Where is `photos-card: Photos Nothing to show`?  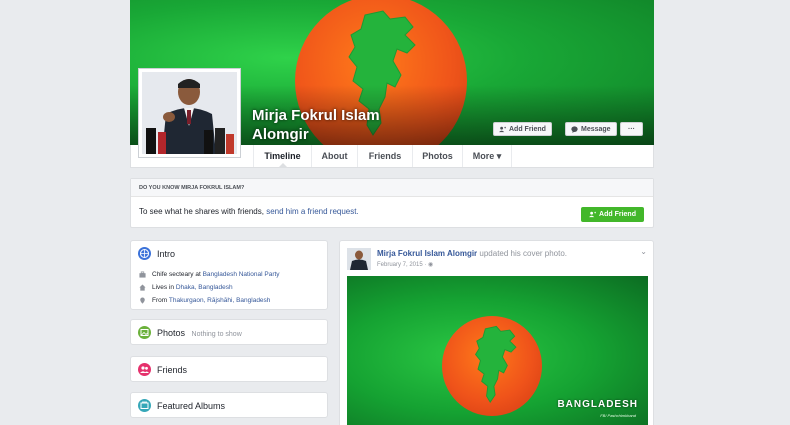
photos-card: Photos Nothing to show is located at coordinates (229, 332).